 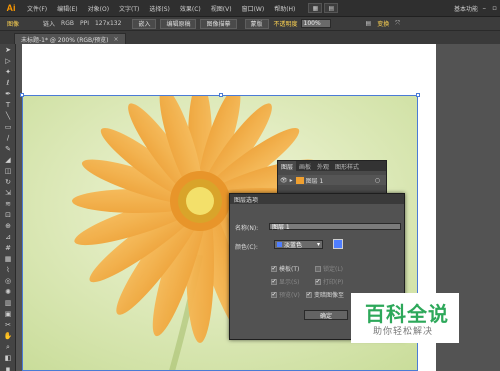 I want to click on watermark-sub-text: 助你轻松解决, so click(x=403, y=332).